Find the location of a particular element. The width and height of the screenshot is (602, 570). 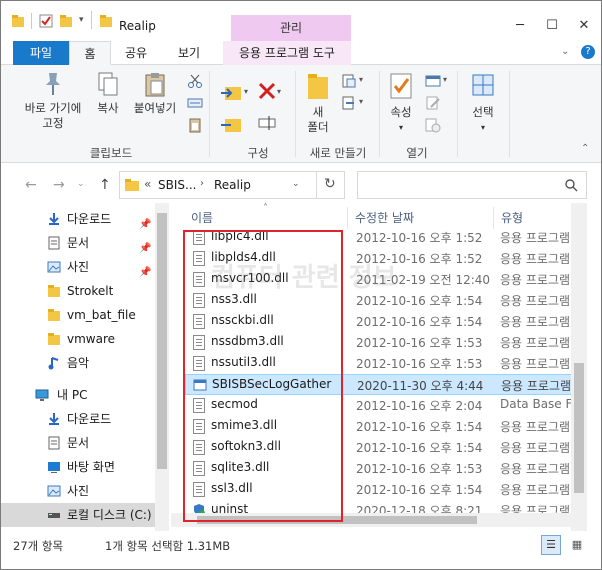

file-type: 응용 프로그램 is located at coordinates (535, 259).